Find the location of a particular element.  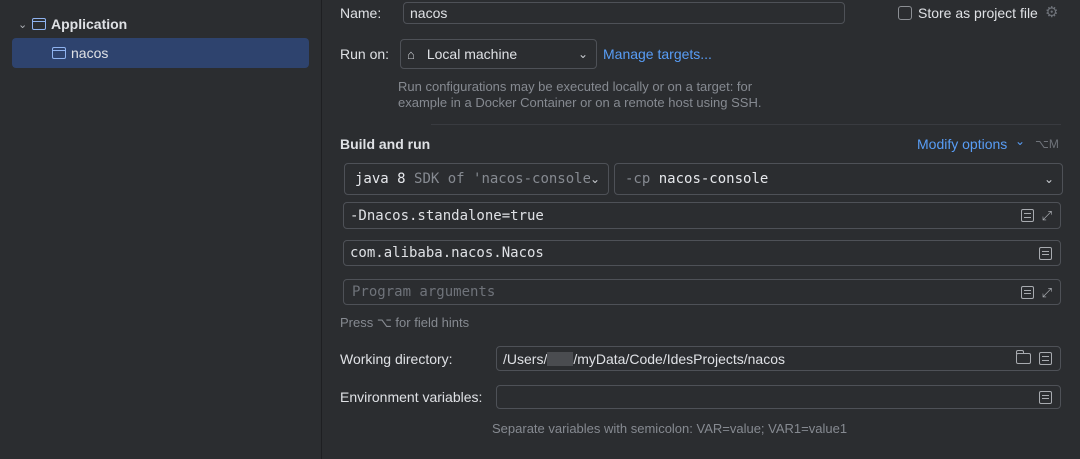

environment-variables-input is located at coordinates (778, 397).